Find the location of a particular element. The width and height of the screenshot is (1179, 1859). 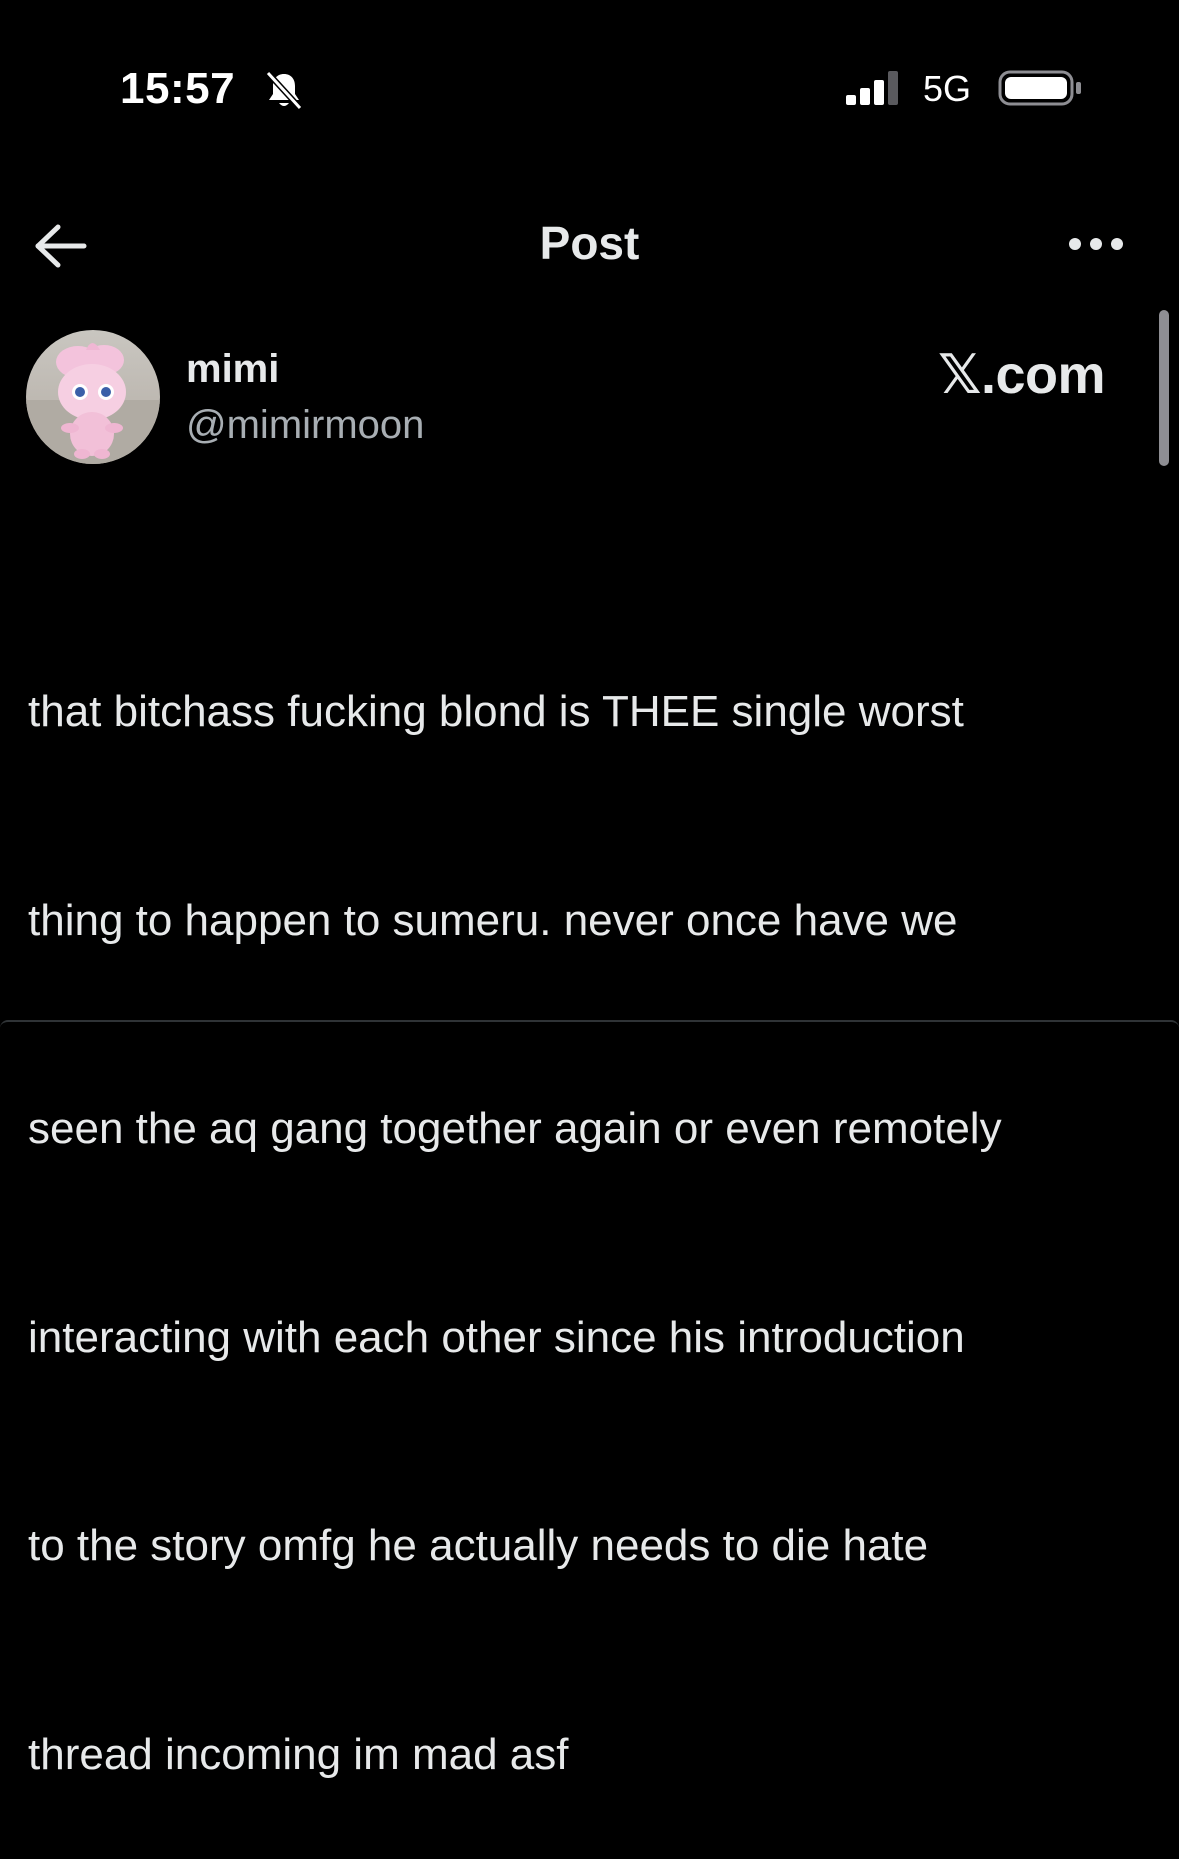

post-text-line: thread incoming im mad asf is located at coordinates (298, 1754).